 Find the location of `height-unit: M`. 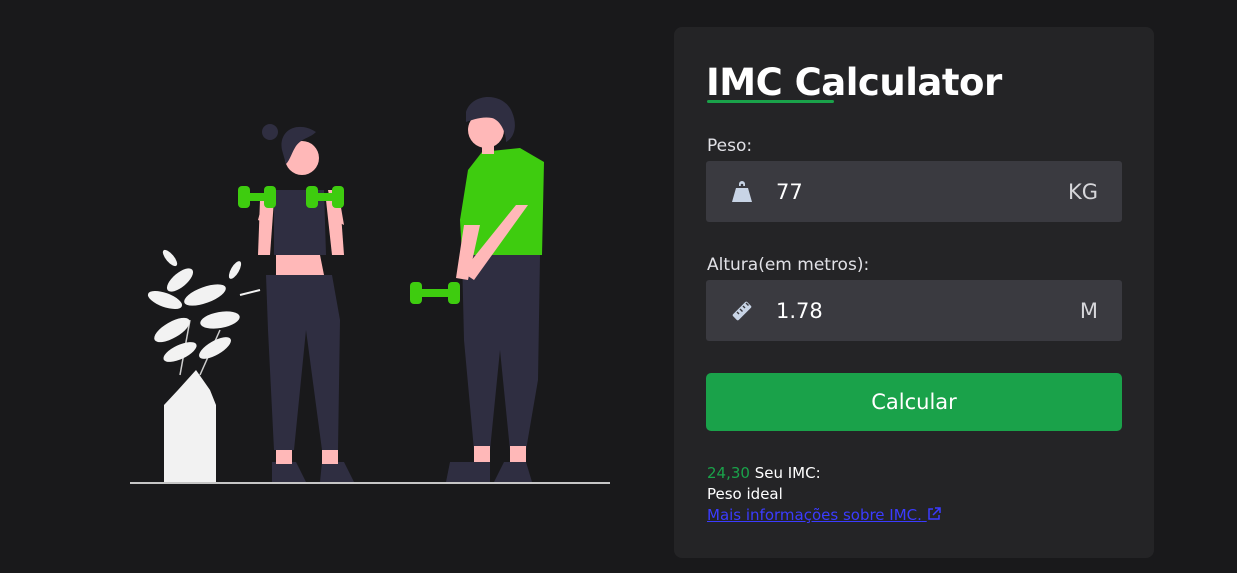

height-unit: M is located at coordinates (1088, 310).